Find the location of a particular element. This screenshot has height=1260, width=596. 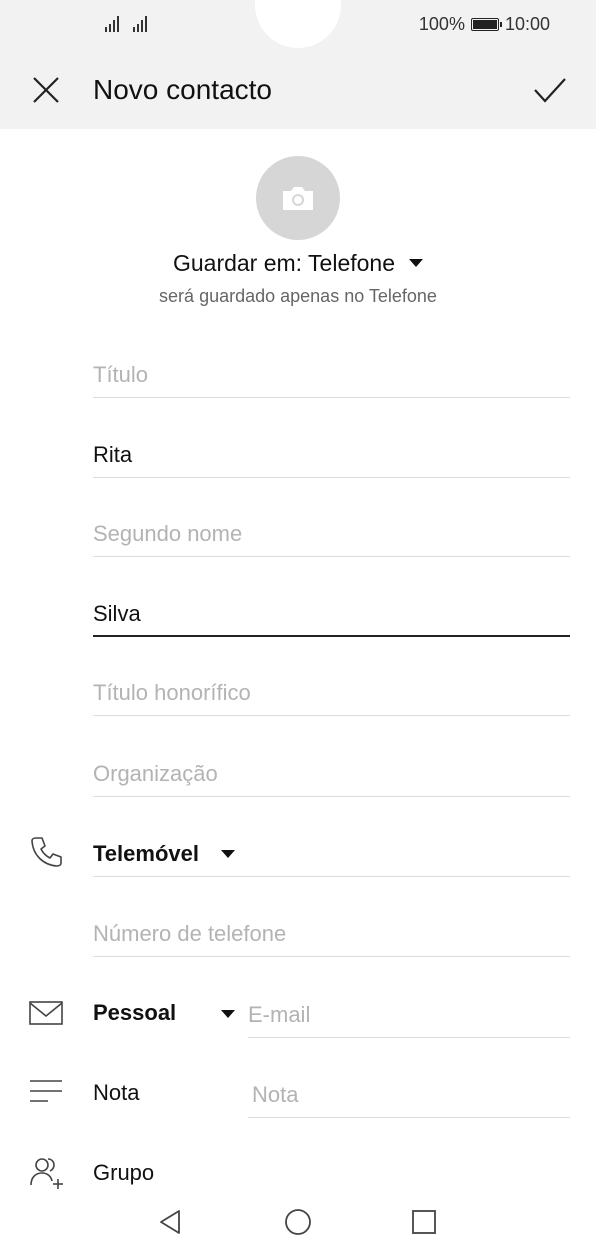

close-icon is located at coordinates (46, 90).